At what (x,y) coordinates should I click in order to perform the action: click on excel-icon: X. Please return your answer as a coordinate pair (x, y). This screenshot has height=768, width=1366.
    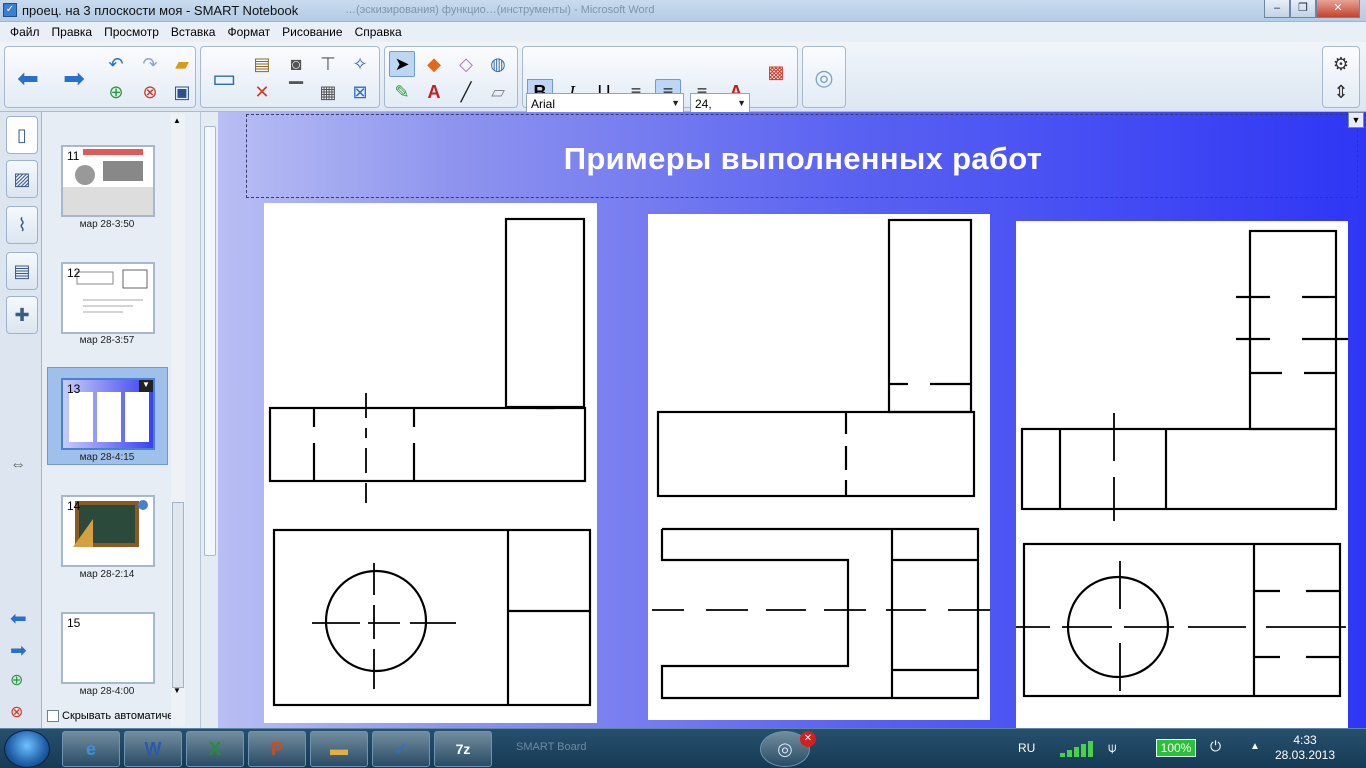
    Looking at the image, I should click on (215, 749).